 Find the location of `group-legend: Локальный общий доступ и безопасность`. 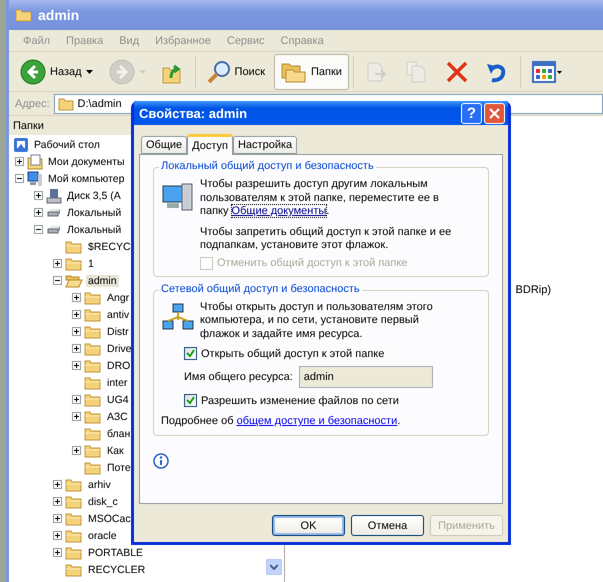

group-legend: Локальный общий доступ и безопасность is located at coordinates (267, 166).